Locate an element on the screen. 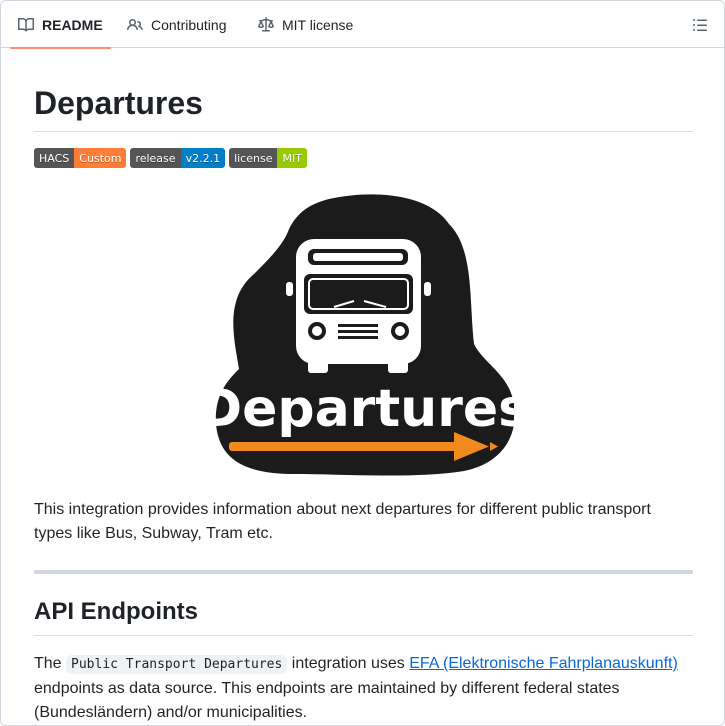  readme-title: Departures is located at coordinates (363, 107).